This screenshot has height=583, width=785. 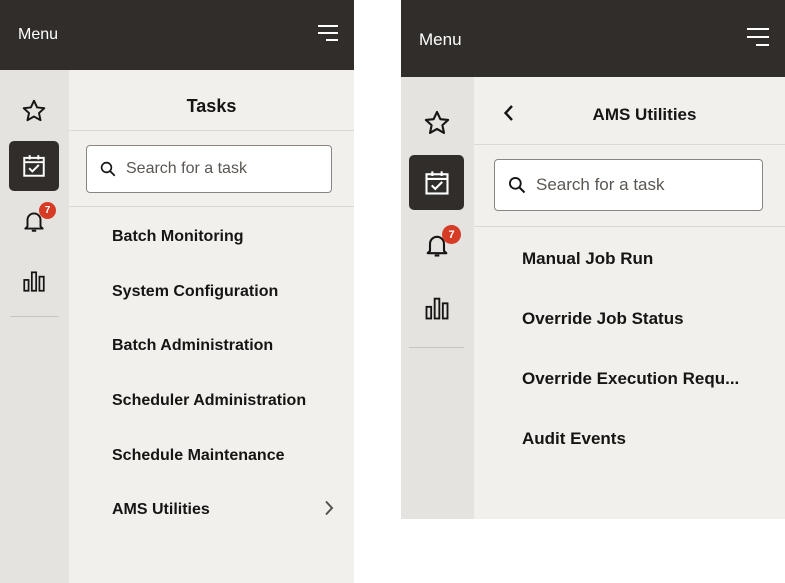 What do you see at coordinates (329, 508) in the screenshot?
I see `chevron-right-icon` at bounding box center [329, 508].